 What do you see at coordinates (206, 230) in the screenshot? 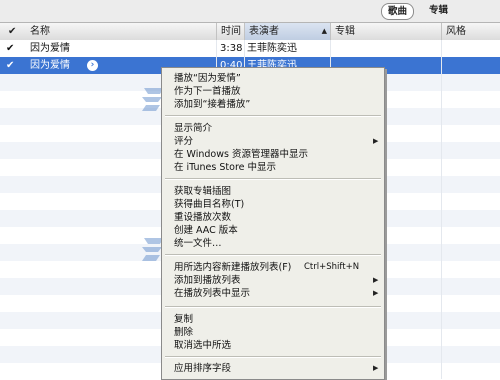
I see `menu-item-label: 创建 AAC 版本` at bounding box center [206, 230].